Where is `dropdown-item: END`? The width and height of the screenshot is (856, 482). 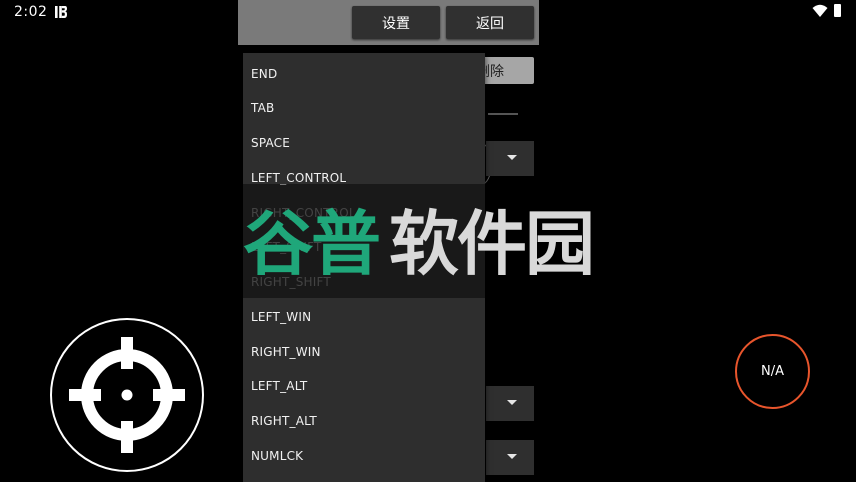 dropdown-item: END is located at coordinates (264, 74).